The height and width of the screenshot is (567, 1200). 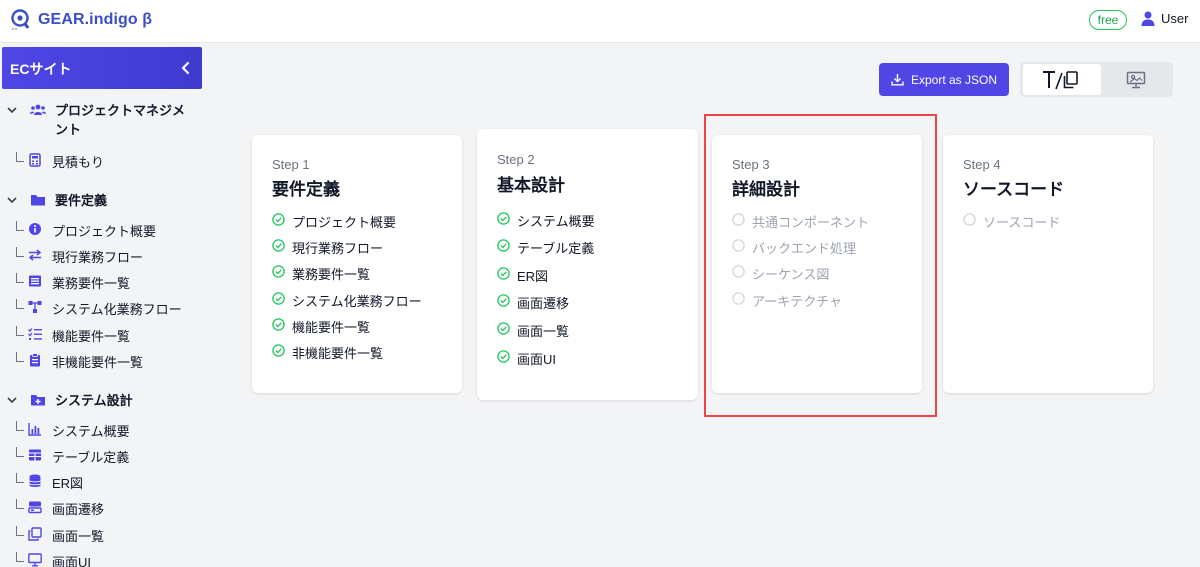 What do you see at coordinates (94, 400) in the screenshot?
I see `sidebar-group-label: システム設計` at bounding box center [94, 400].